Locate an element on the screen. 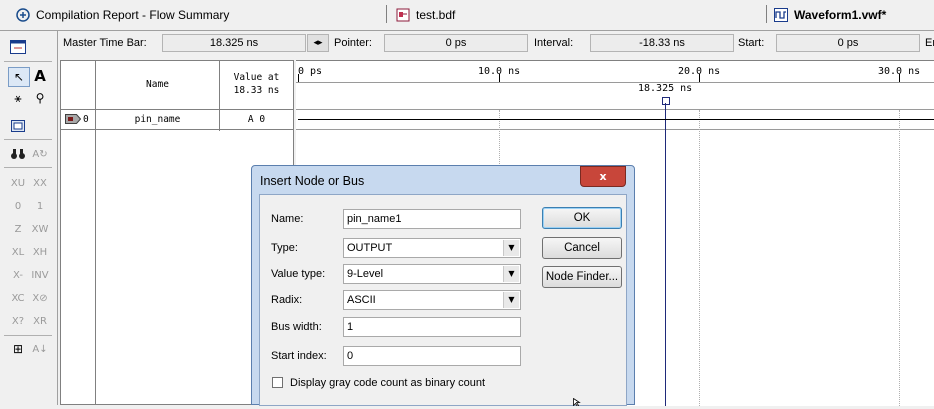 The height and width of the screenshot is (409, 934). name-label: Name: is located at coordinates (287, 219).